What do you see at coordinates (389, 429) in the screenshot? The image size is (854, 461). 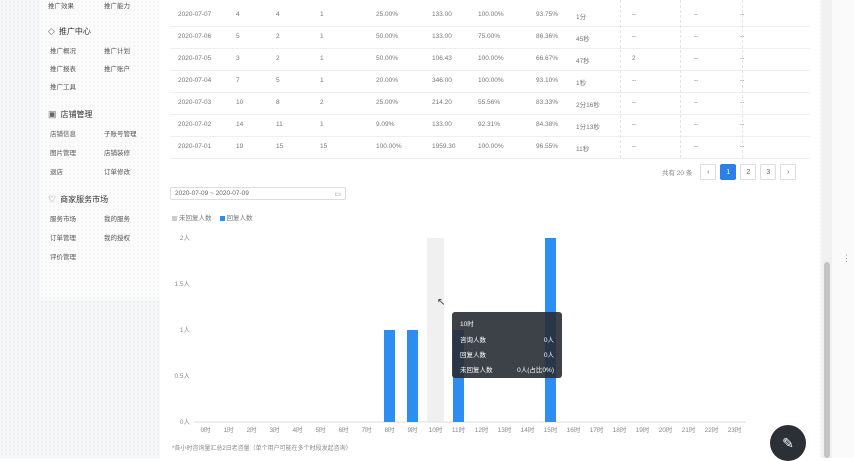 I see `x-tick-label: 8时` at bounding box center [389, 429].